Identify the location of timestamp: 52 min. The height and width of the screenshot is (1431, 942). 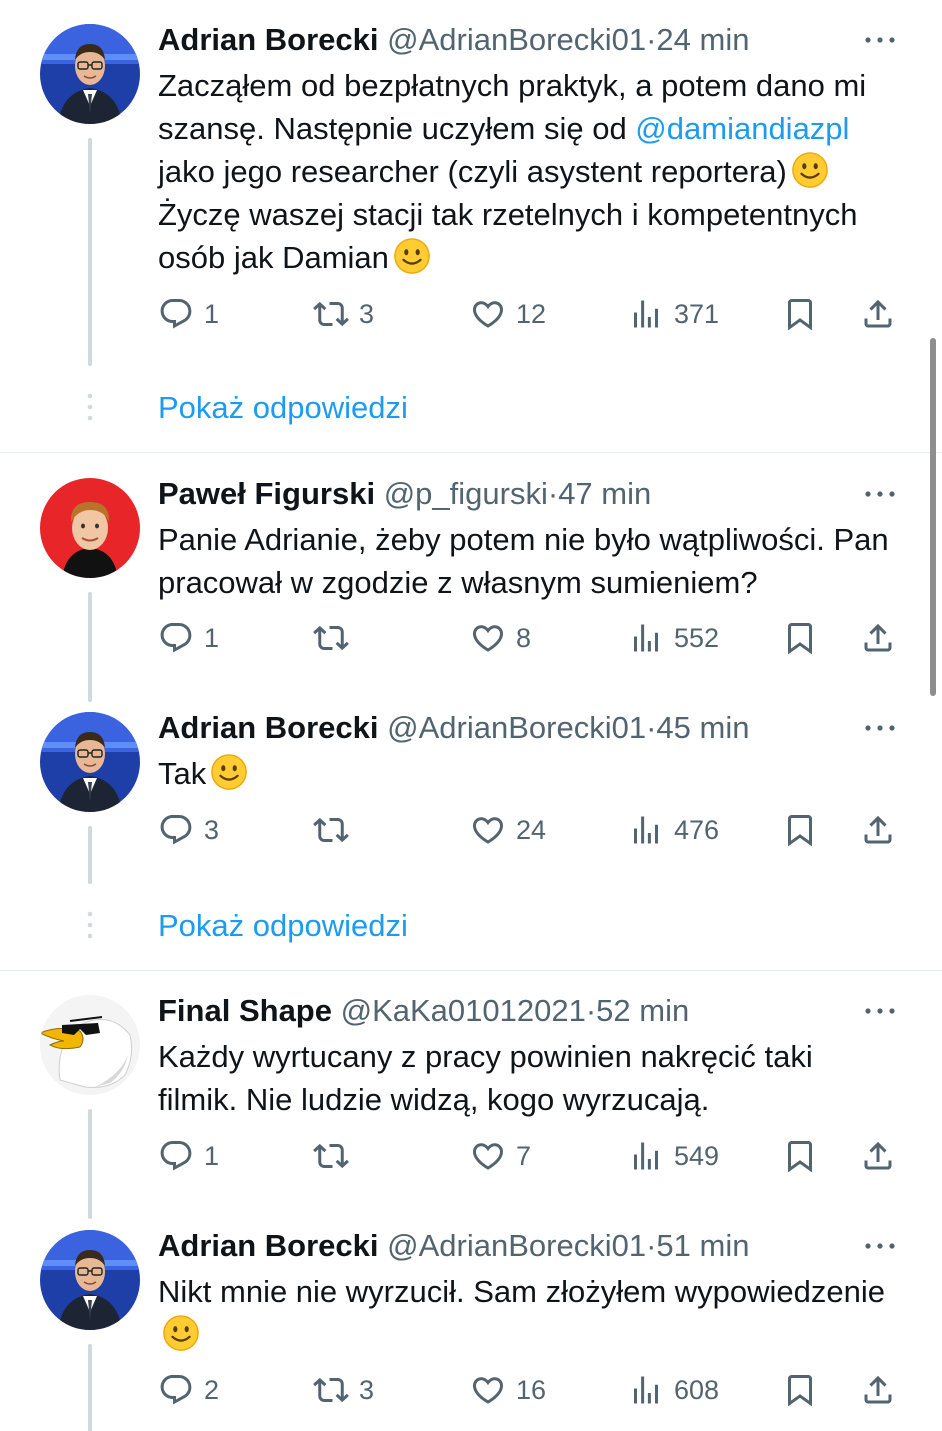
(642, 1010).